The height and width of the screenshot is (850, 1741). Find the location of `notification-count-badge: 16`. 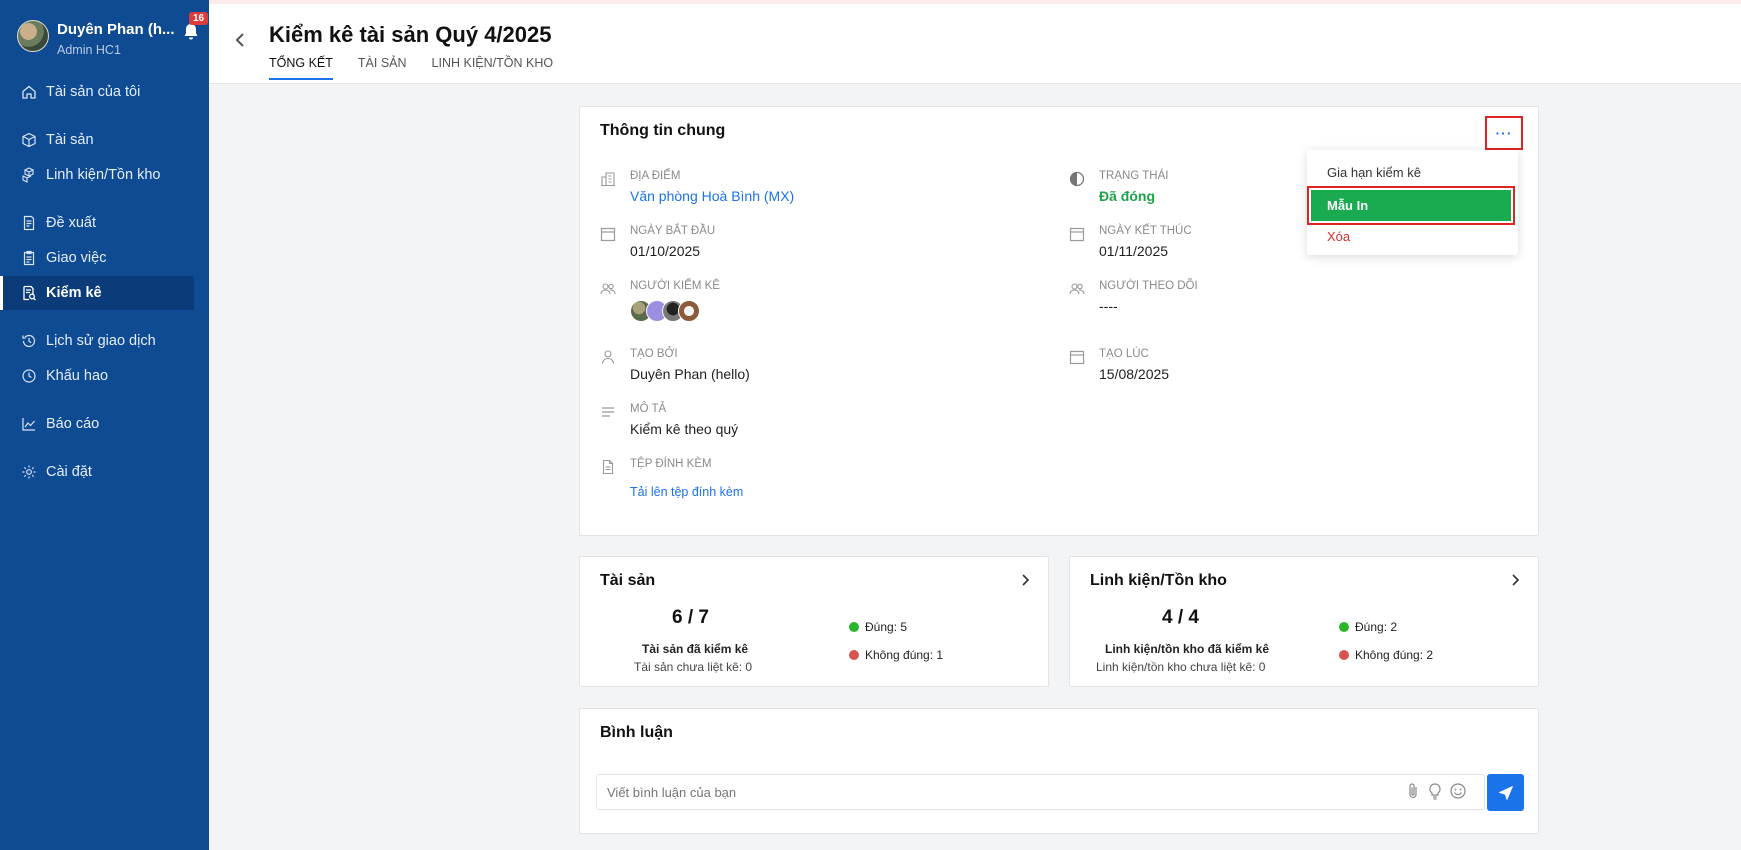

notification-count-badge: 16 is located at coordinates (199, 18).